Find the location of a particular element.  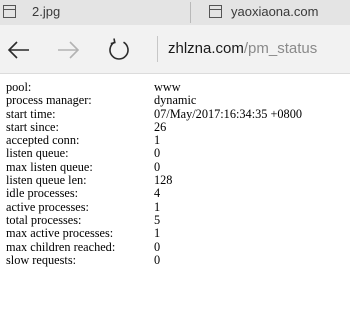

status-value: 07/May/2017:16:34:35 +0800 is located at coordinates (228, 113).